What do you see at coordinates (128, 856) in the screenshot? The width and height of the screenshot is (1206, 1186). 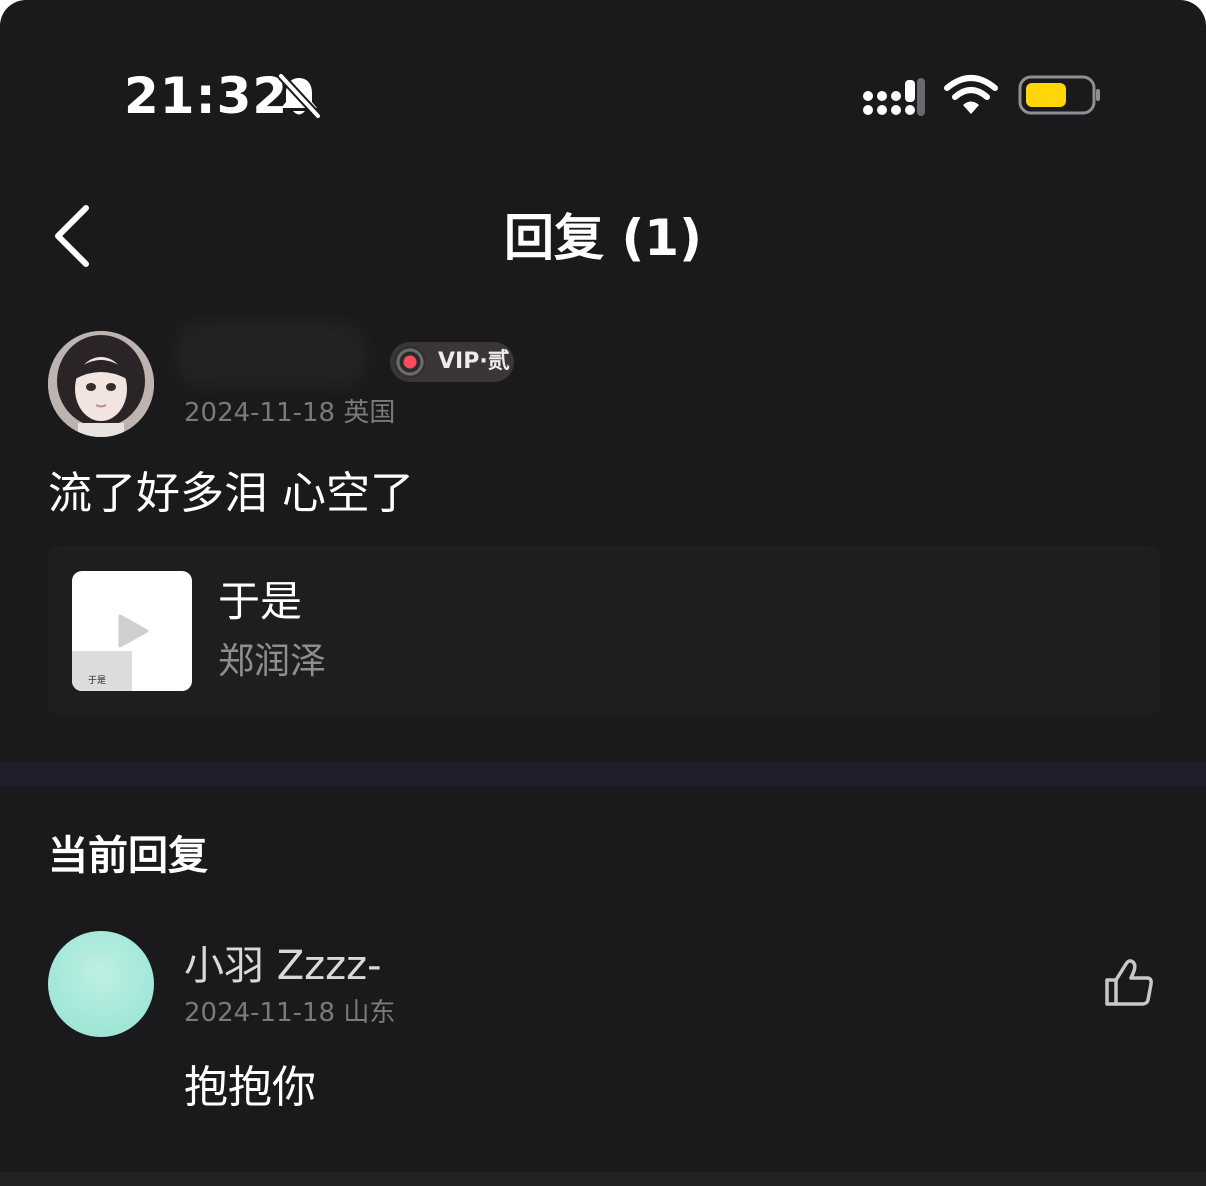 I see `current-reply-heading: 当前回复` at bounding box center [128, 856].